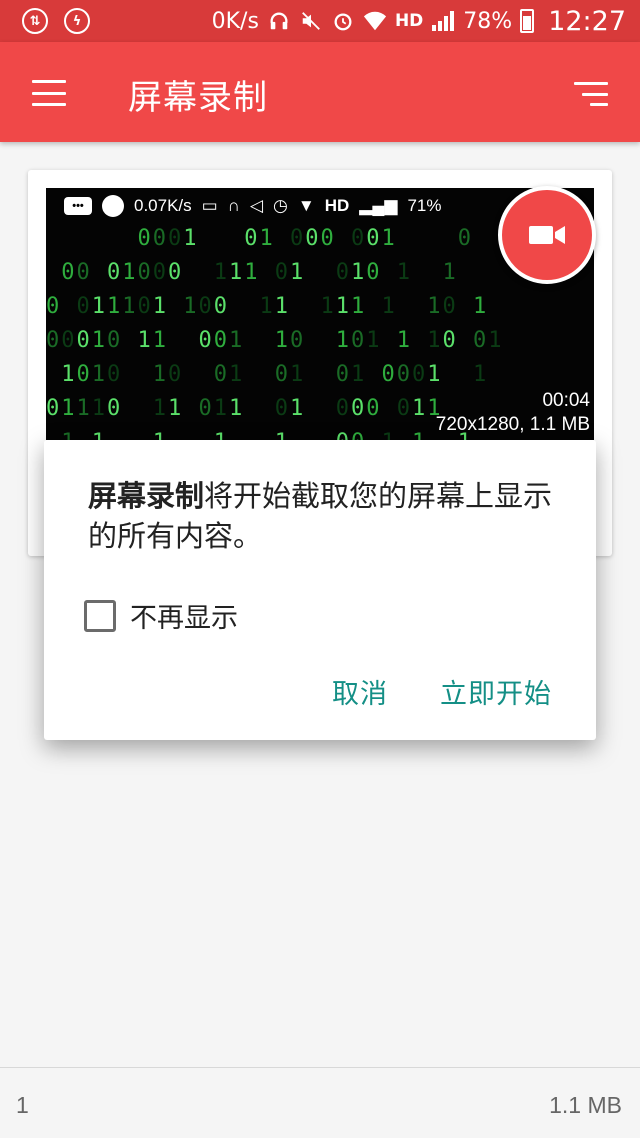  I want to click on video-camera-icon, so click(547, 235).